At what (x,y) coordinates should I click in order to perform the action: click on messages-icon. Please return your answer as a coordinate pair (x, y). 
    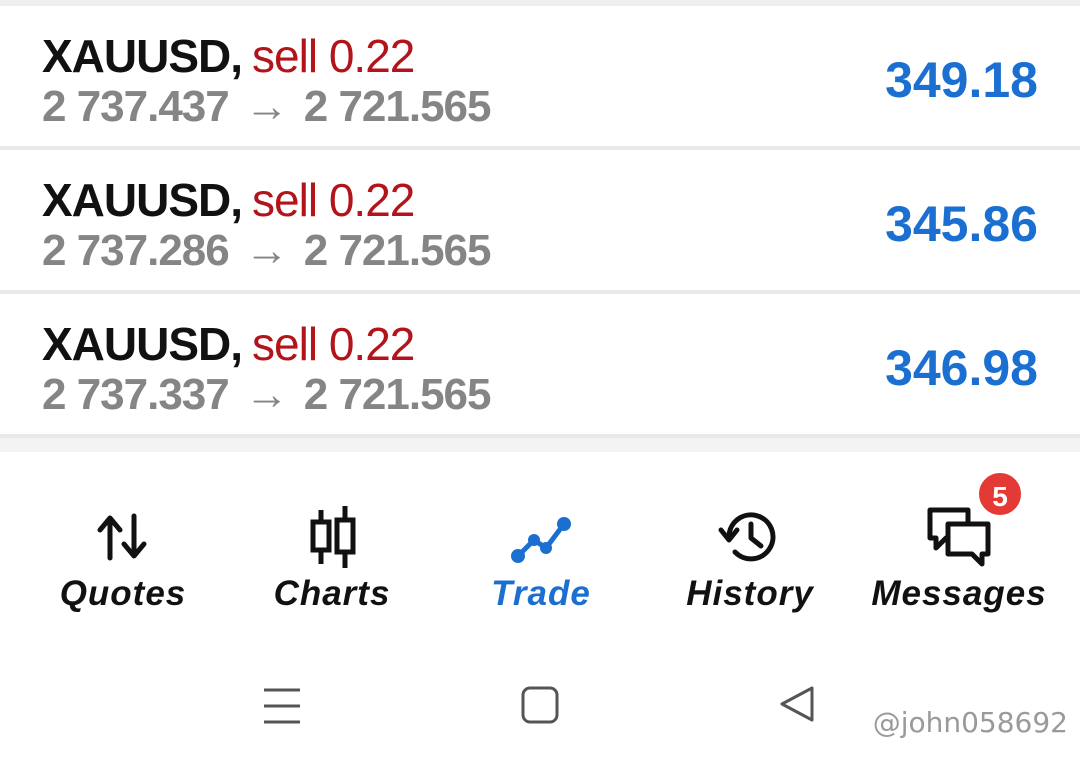
    Looking at the image, I should click on (959, 537).